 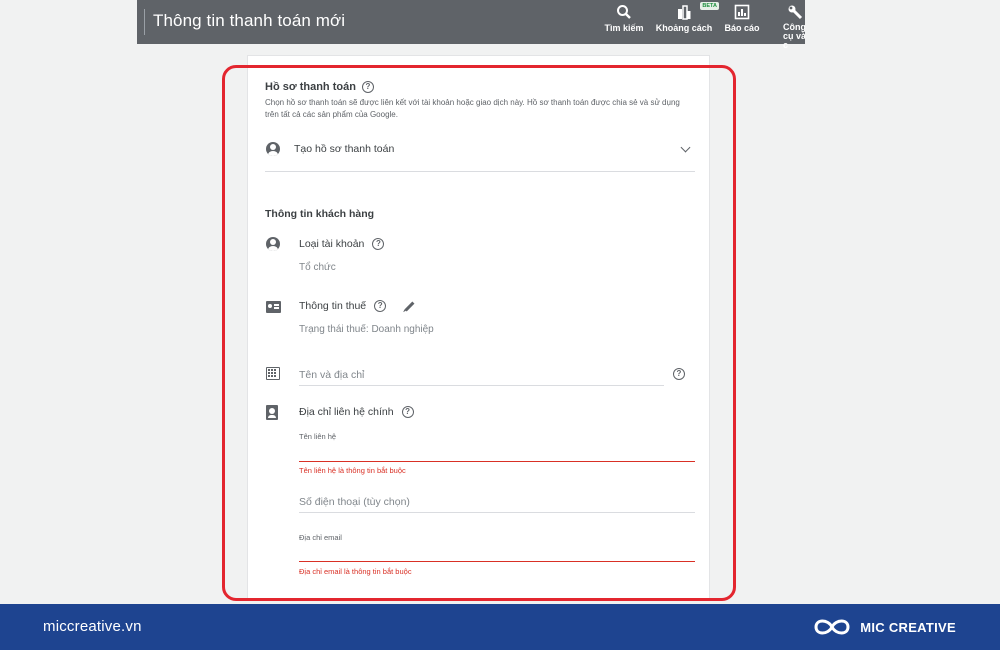 What do you see at coordinates (481, 385) in the screenshot?
I see `name-address-underline` at bounding box center [481, 385].